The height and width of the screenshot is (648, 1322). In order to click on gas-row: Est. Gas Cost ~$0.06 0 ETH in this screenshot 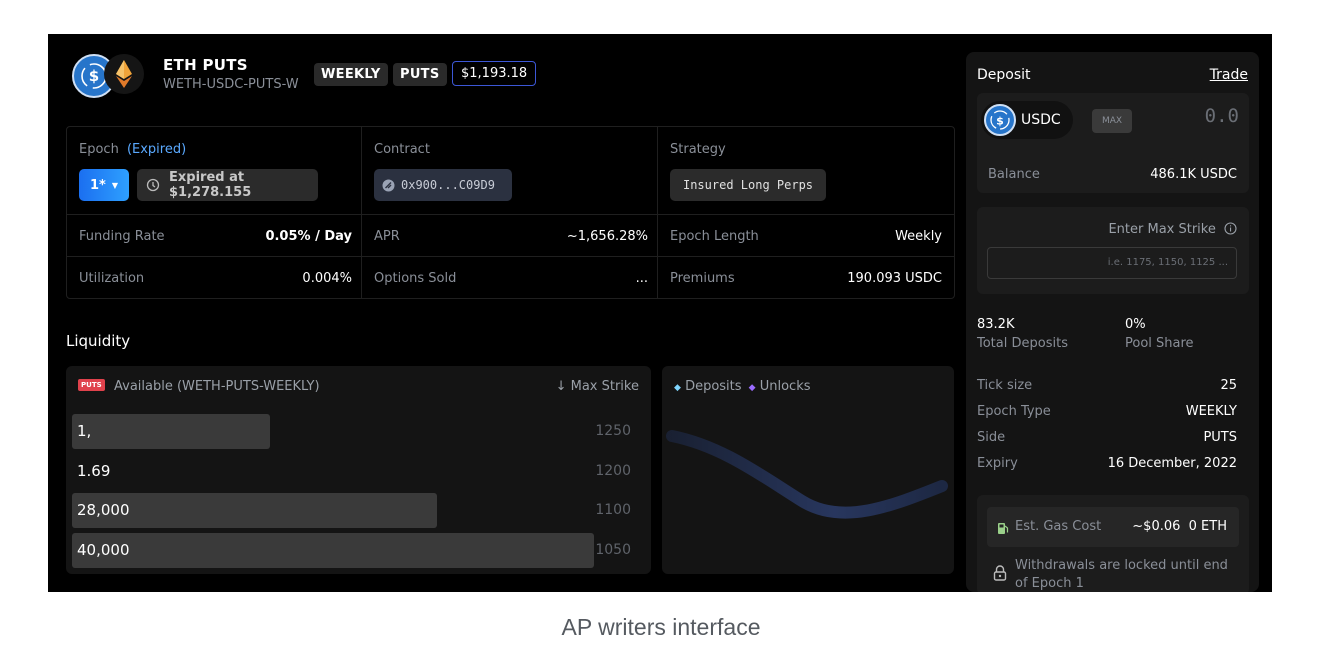, I will do `click(1113, 527)`.